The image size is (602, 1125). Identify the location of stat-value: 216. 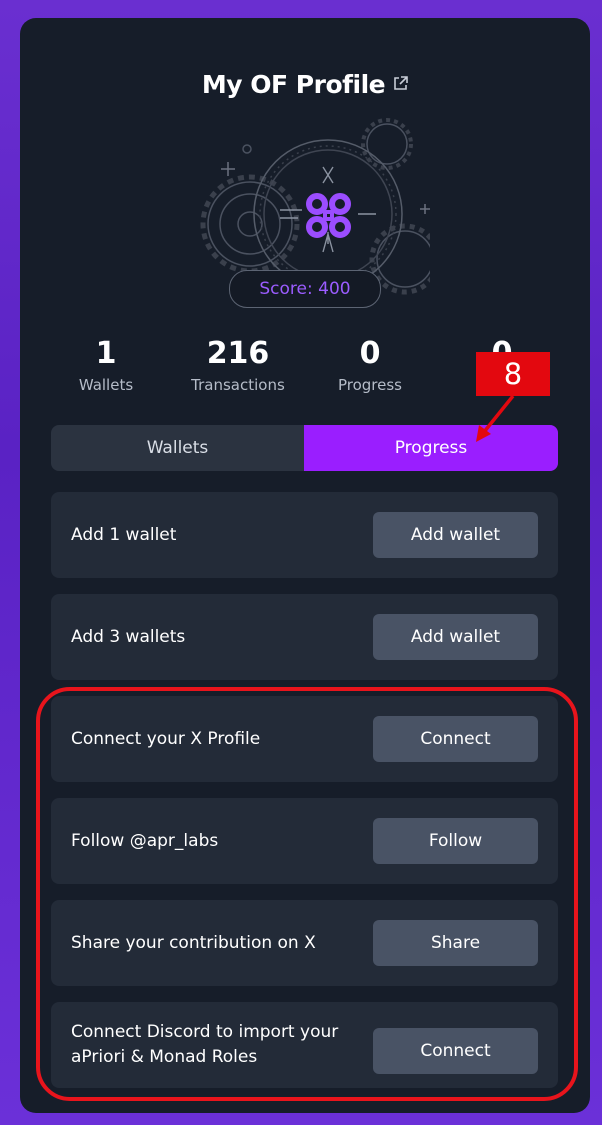
(238, 353).